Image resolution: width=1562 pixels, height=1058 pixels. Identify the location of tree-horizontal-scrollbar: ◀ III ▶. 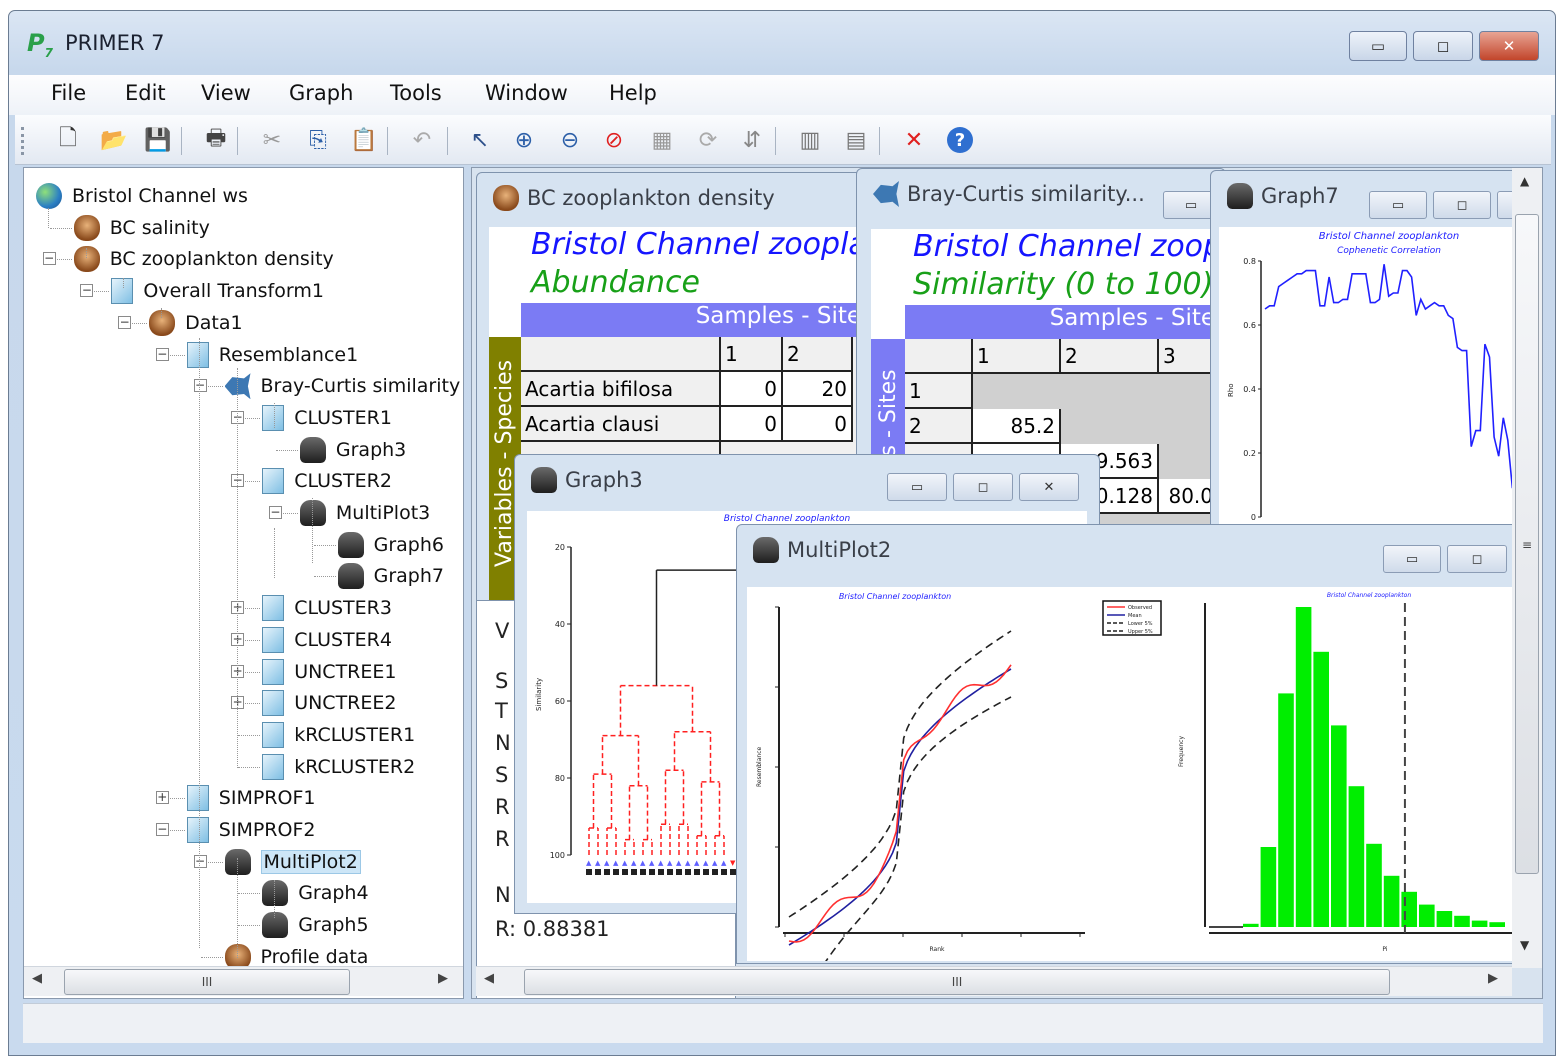
(243, 981).